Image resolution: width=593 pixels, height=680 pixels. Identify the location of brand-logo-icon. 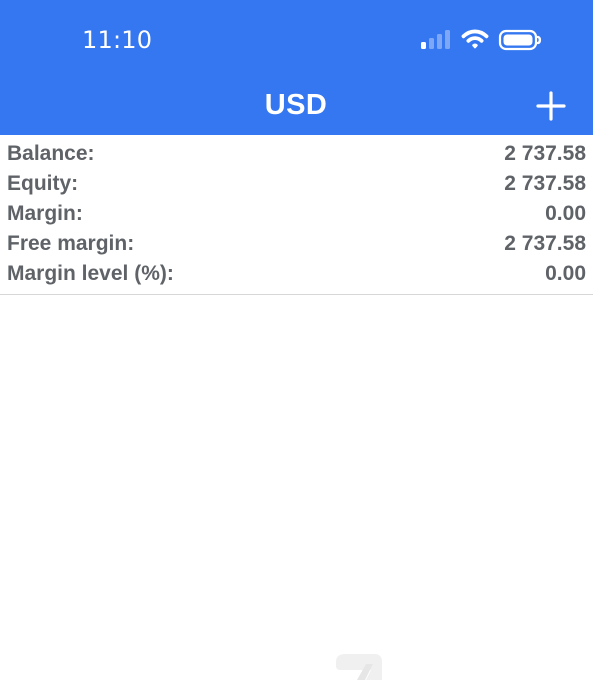
(359, 667).